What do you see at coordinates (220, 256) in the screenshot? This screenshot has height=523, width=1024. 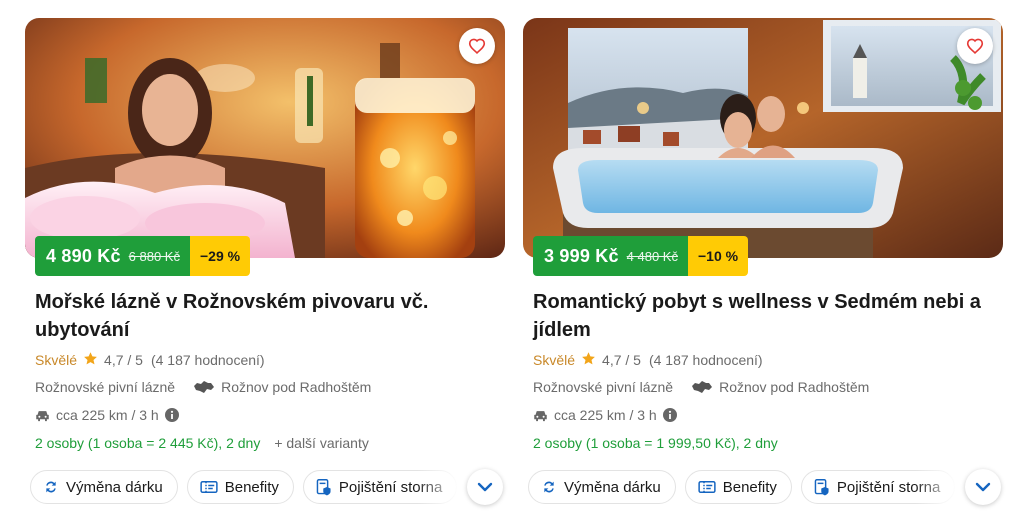 I see `discount-badge: −29 %` at bounding box center [220, 256].